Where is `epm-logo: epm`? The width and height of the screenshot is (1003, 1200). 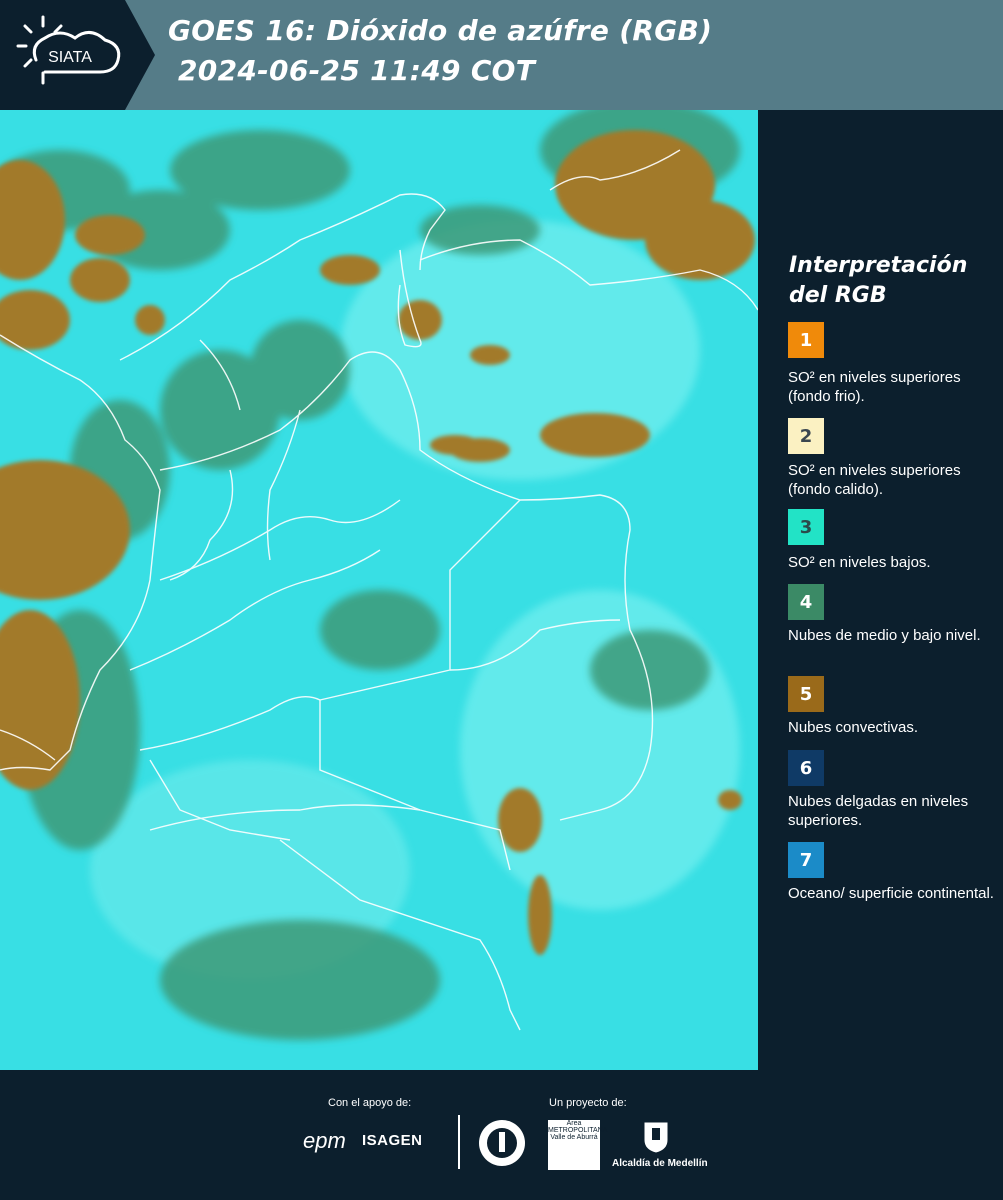 epm-logo: epm is located at coordinates (324, 1140).